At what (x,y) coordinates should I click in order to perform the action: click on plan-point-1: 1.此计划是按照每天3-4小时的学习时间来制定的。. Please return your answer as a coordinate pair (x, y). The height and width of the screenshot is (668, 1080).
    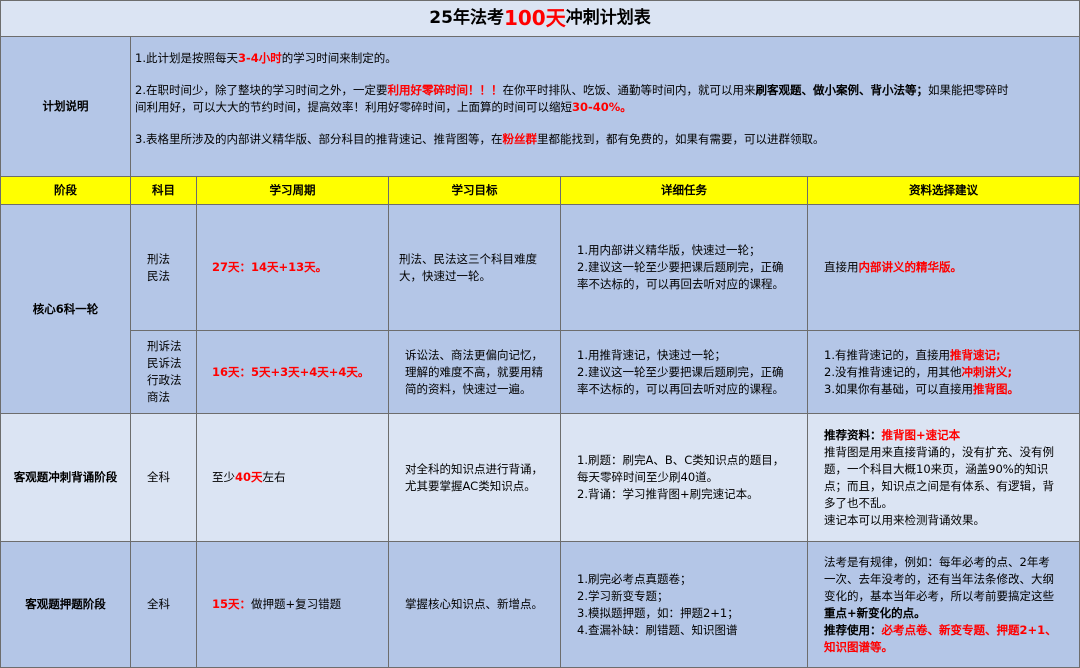
    Looking at the image, I should click on (266, 58).